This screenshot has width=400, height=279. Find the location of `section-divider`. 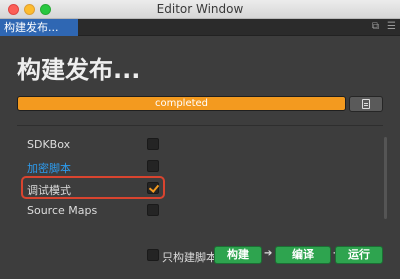

section-divider is located at coordinates (200, 125).